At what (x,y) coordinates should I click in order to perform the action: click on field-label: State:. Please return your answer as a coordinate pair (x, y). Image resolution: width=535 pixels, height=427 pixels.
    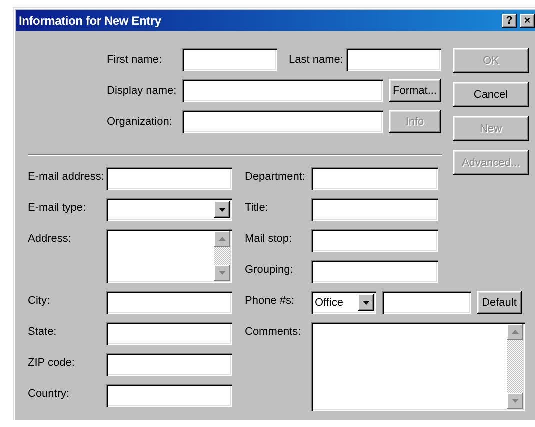
    Looking at the image, I should click on (43, 332).